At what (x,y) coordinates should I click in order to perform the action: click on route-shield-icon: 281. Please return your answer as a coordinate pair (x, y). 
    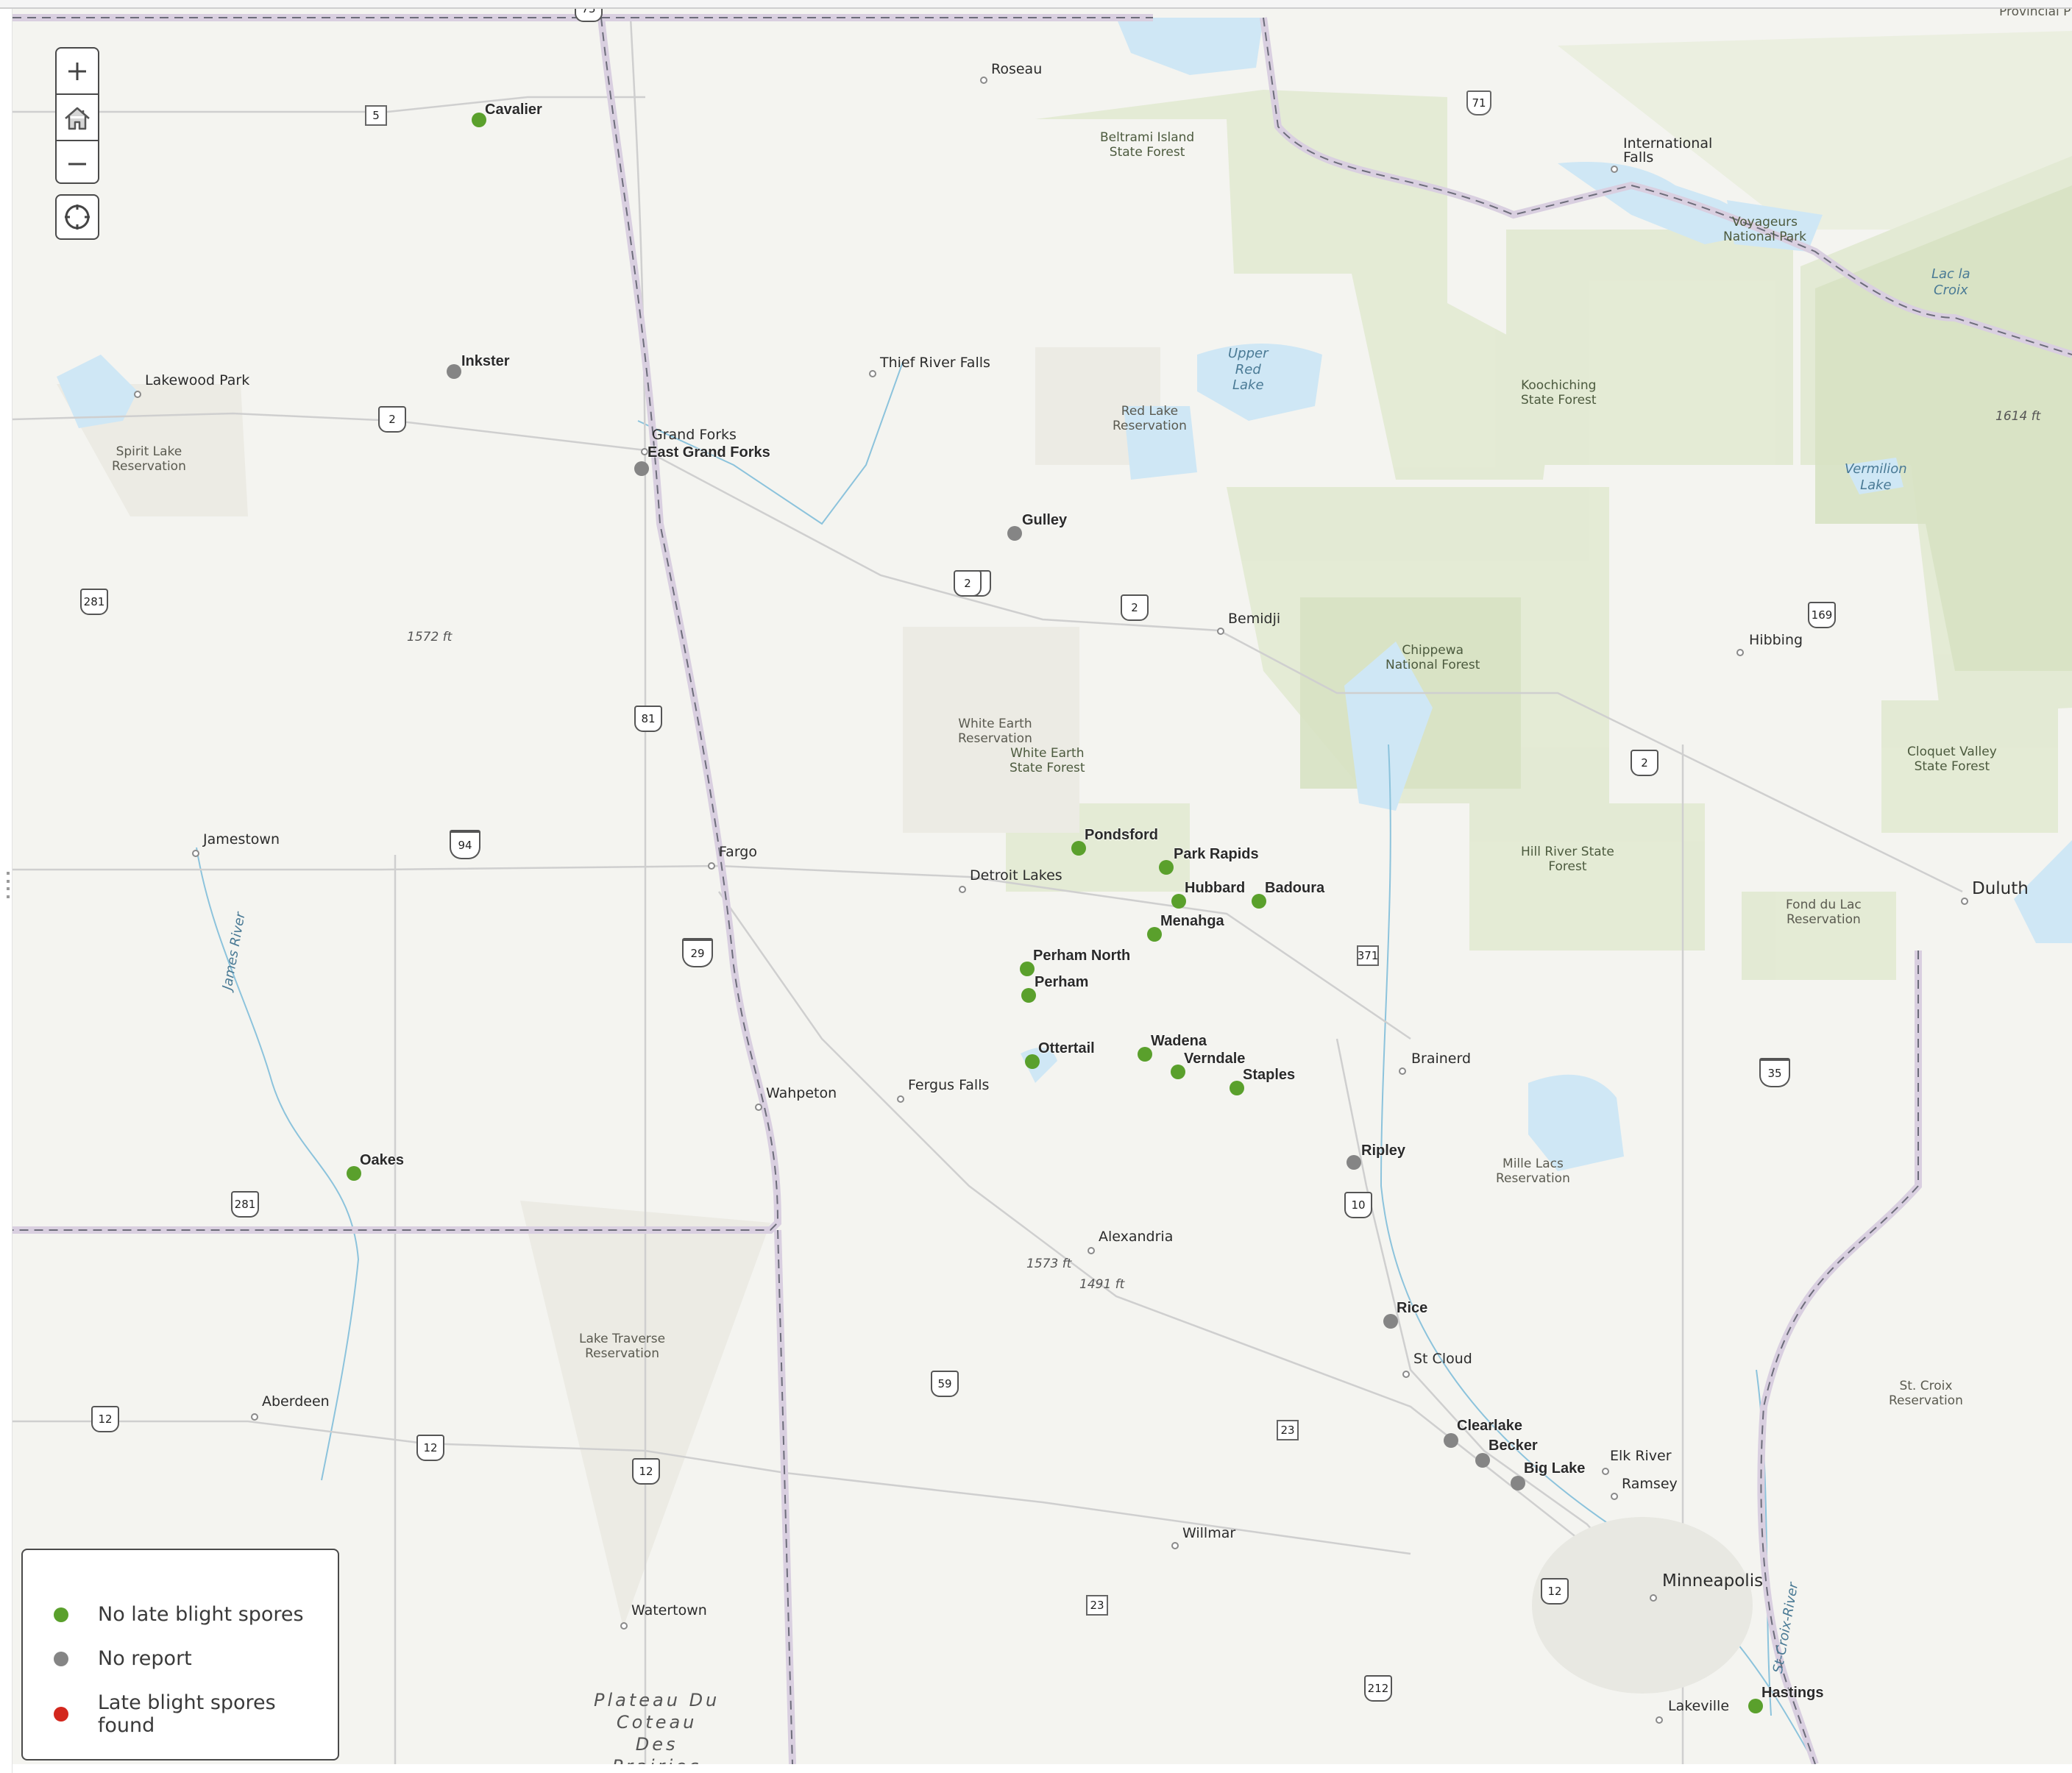
    Looking at the image, I should click on (94, 602).